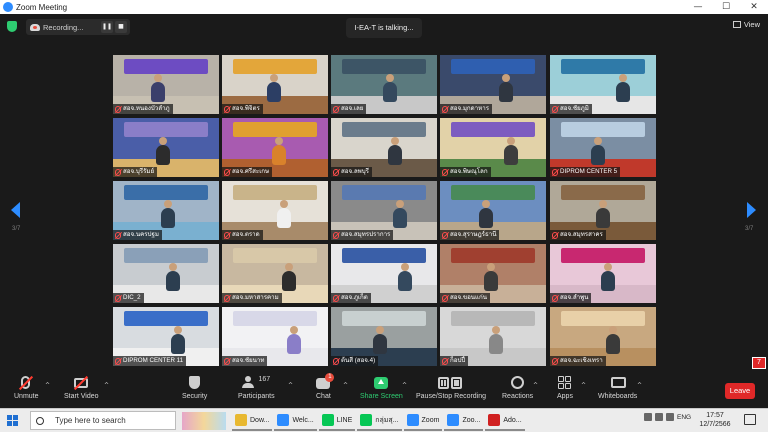  I want to click on whiteboards-button: Whiteboards, so click(617, 388).